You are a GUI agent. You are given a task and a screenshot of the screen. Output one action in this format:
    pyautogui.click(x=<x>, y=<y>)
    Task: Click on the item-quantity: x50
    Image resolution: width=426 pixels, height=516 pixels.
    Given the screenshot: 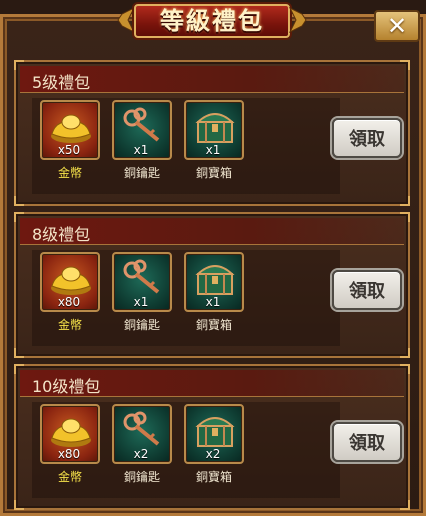 What is the action you would take?
    pyautogui.click(x=69, y=150)
    